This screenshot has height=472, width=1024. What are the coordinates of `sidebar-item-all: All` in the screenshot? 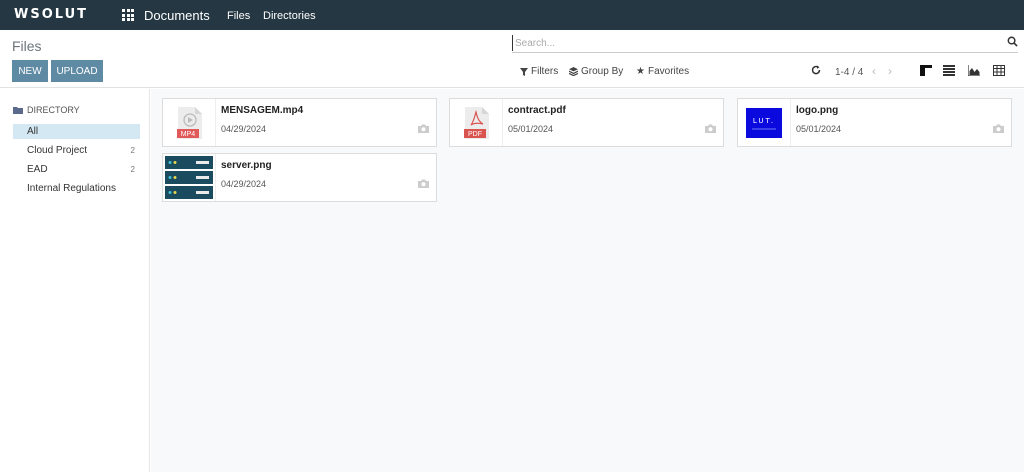 It's located at (76, 131).